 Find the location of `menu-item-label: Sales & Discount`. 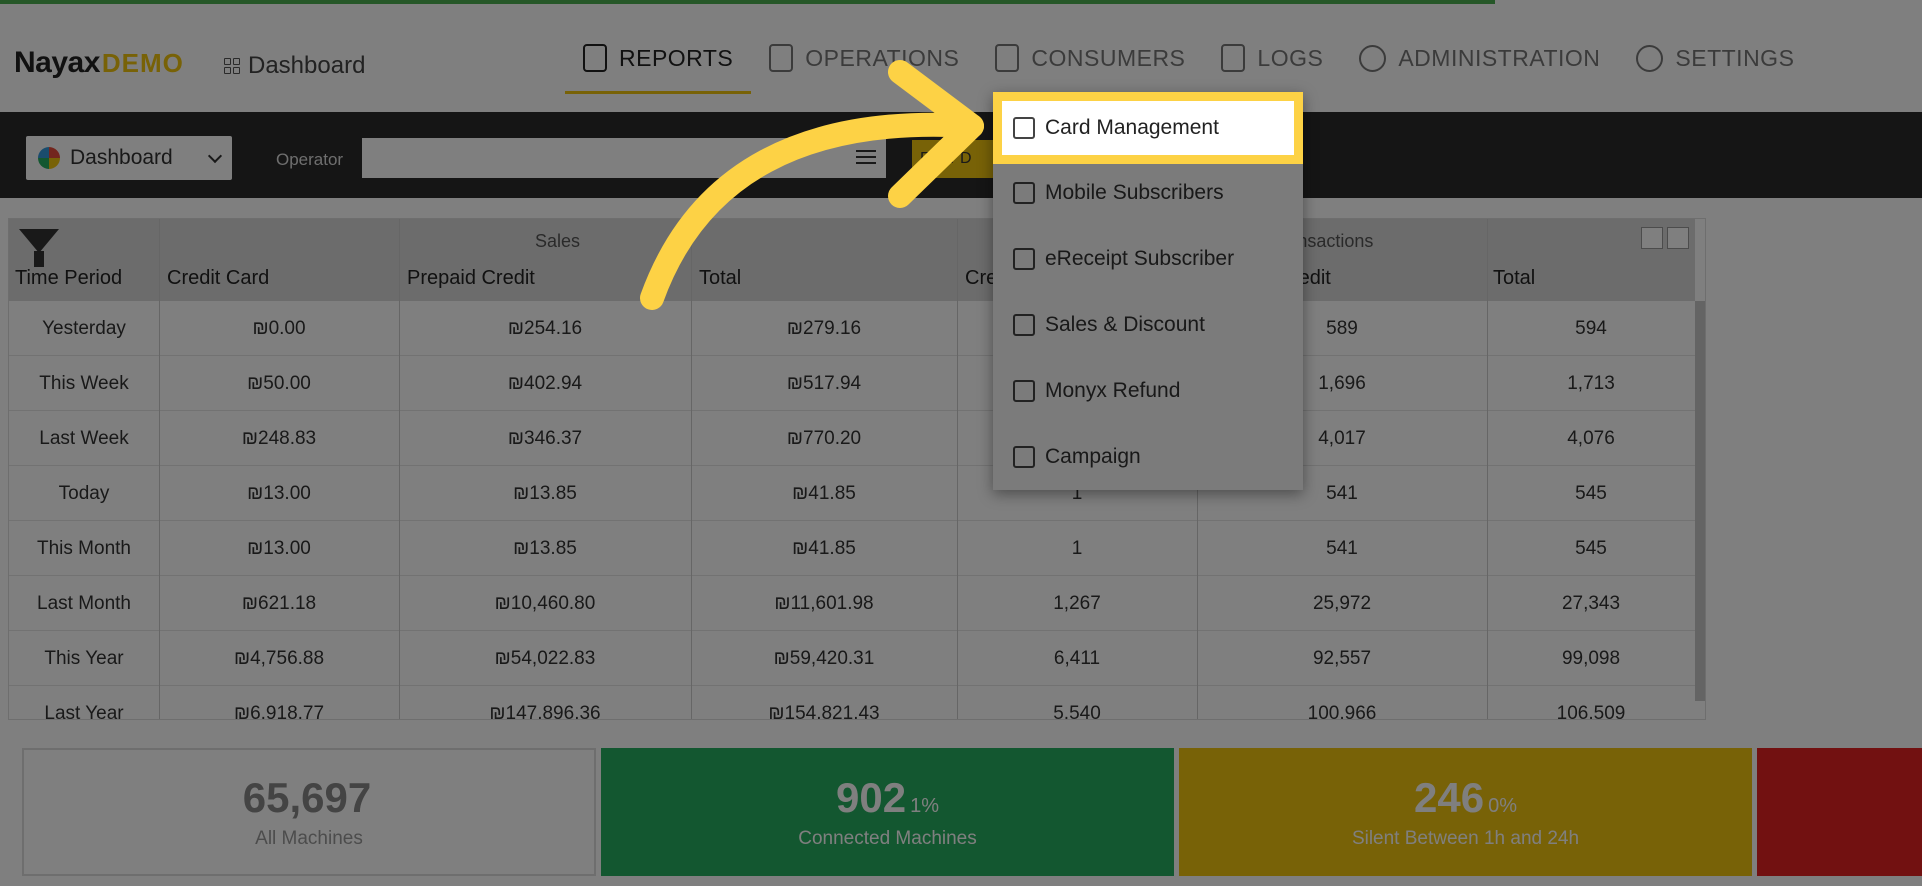

menu-item-label: Sales & Discount is located at coordinates (1125, 324).